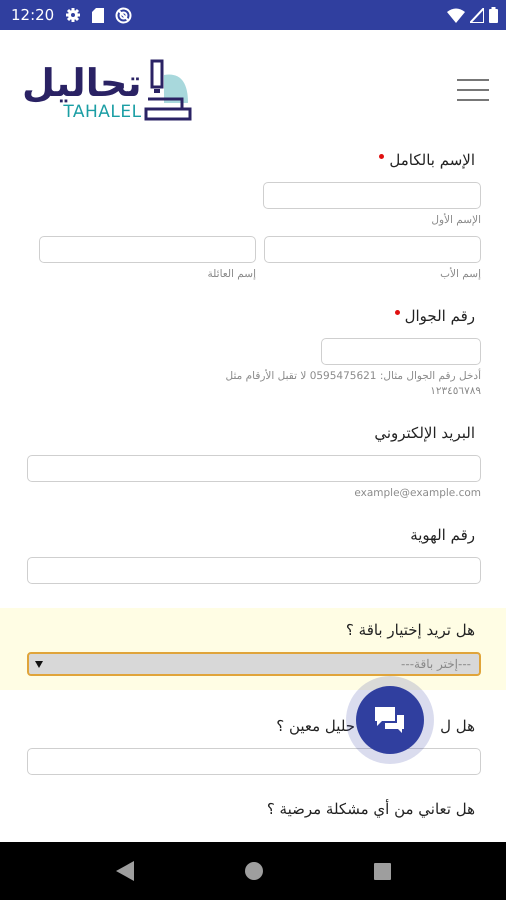 The image size is (506, 900). Describe the element at coordinates (168, 90) in the screenshot. I see `microscope-icon` at that location.